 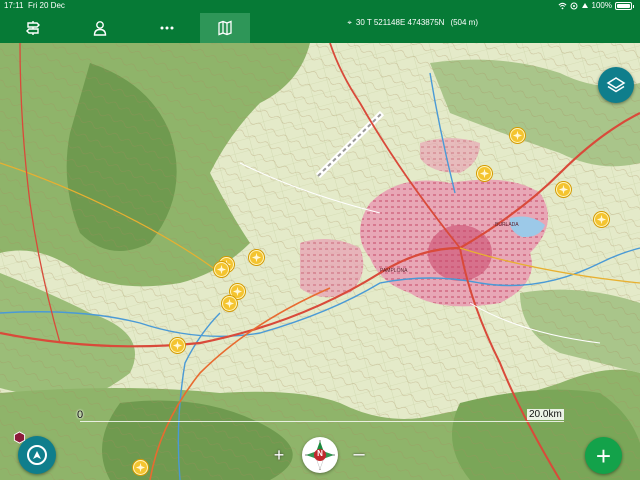 I want to click on hexagon-badge-icon, so click(x=19, y=437).